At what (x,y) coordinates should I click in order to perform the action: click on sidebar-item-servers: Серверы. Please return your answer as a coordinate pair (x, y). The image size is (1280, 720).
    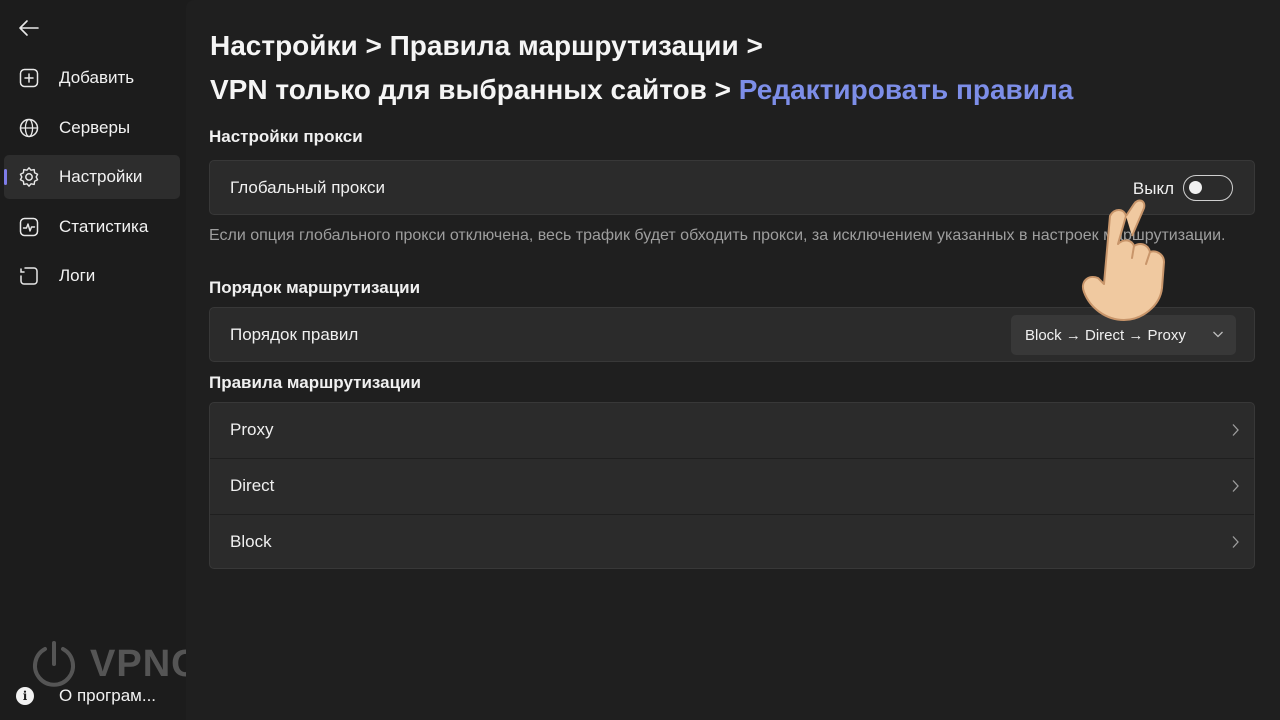
    Looking at the image, I should click on (92, 128).